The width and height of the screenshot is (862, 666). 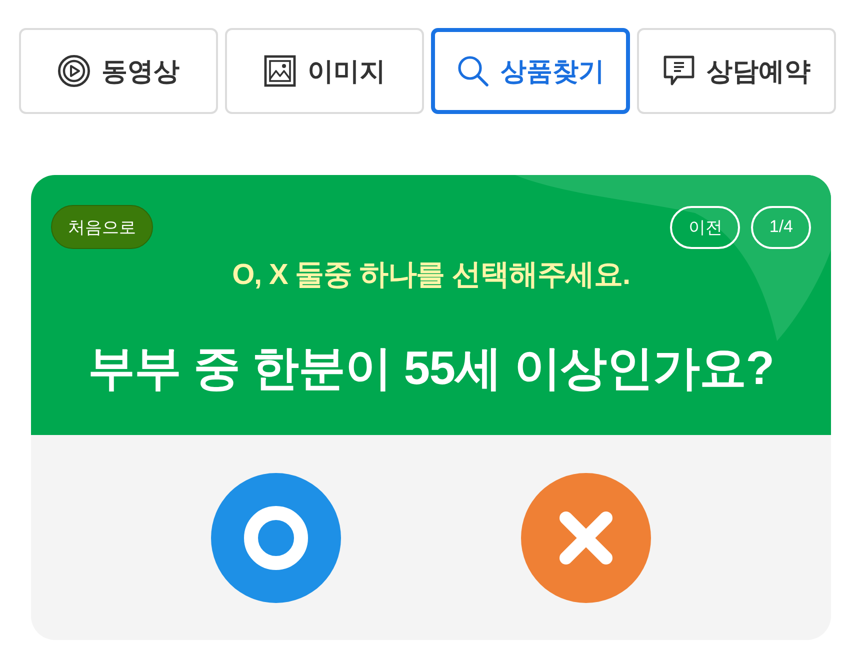 I want to click on search-icon, so click(x=472, y=71).